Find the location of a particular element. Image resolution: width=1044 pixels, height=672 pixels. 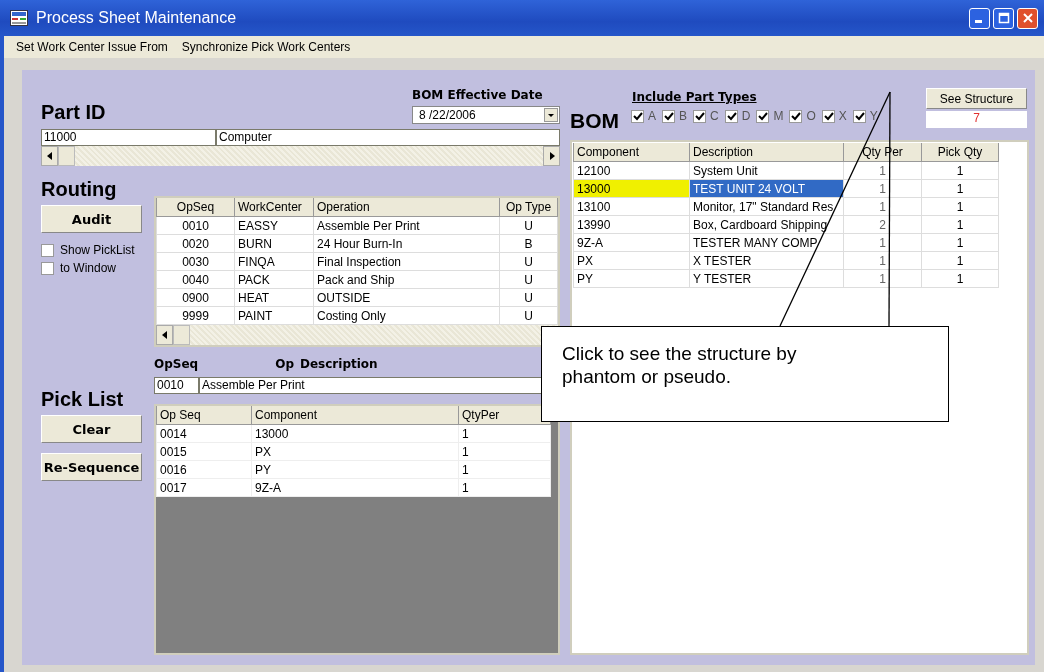

see-structure-button: See Structure is located at coordinates (976, 98).